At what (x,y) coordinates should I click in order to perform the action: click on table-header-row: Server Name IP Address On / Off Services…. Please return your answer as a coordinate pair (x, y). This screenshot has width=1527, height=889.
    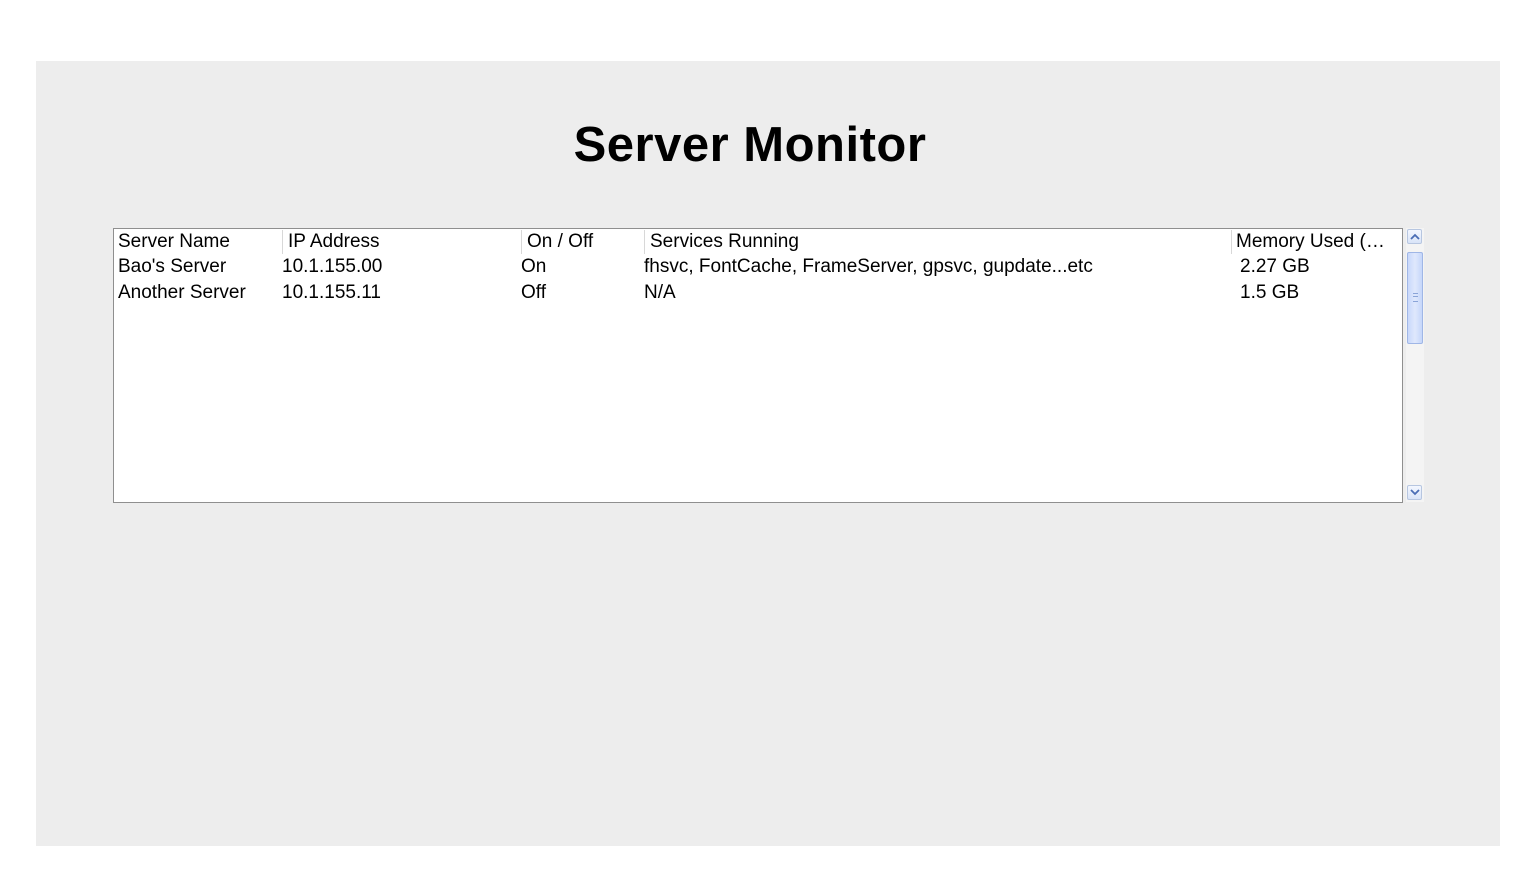
    Looking at the image, I should click on (758, 242).